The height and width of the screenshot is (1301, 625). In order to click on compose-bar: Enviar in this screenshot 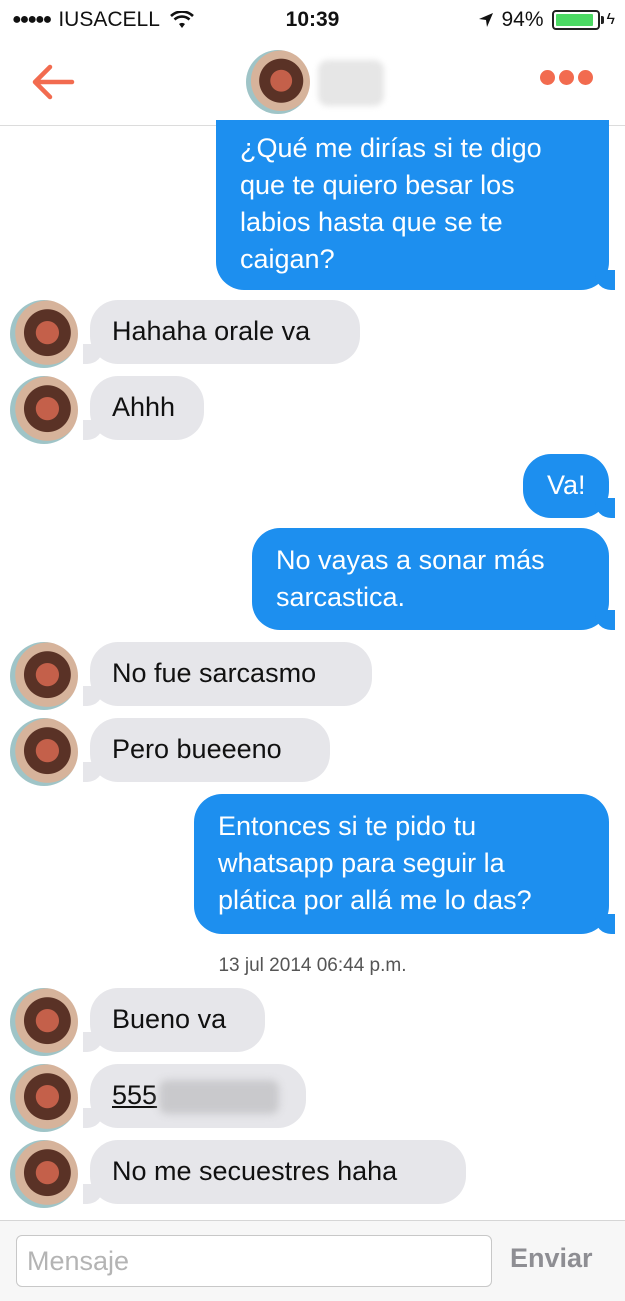, I will do `click(312, 1260)`.